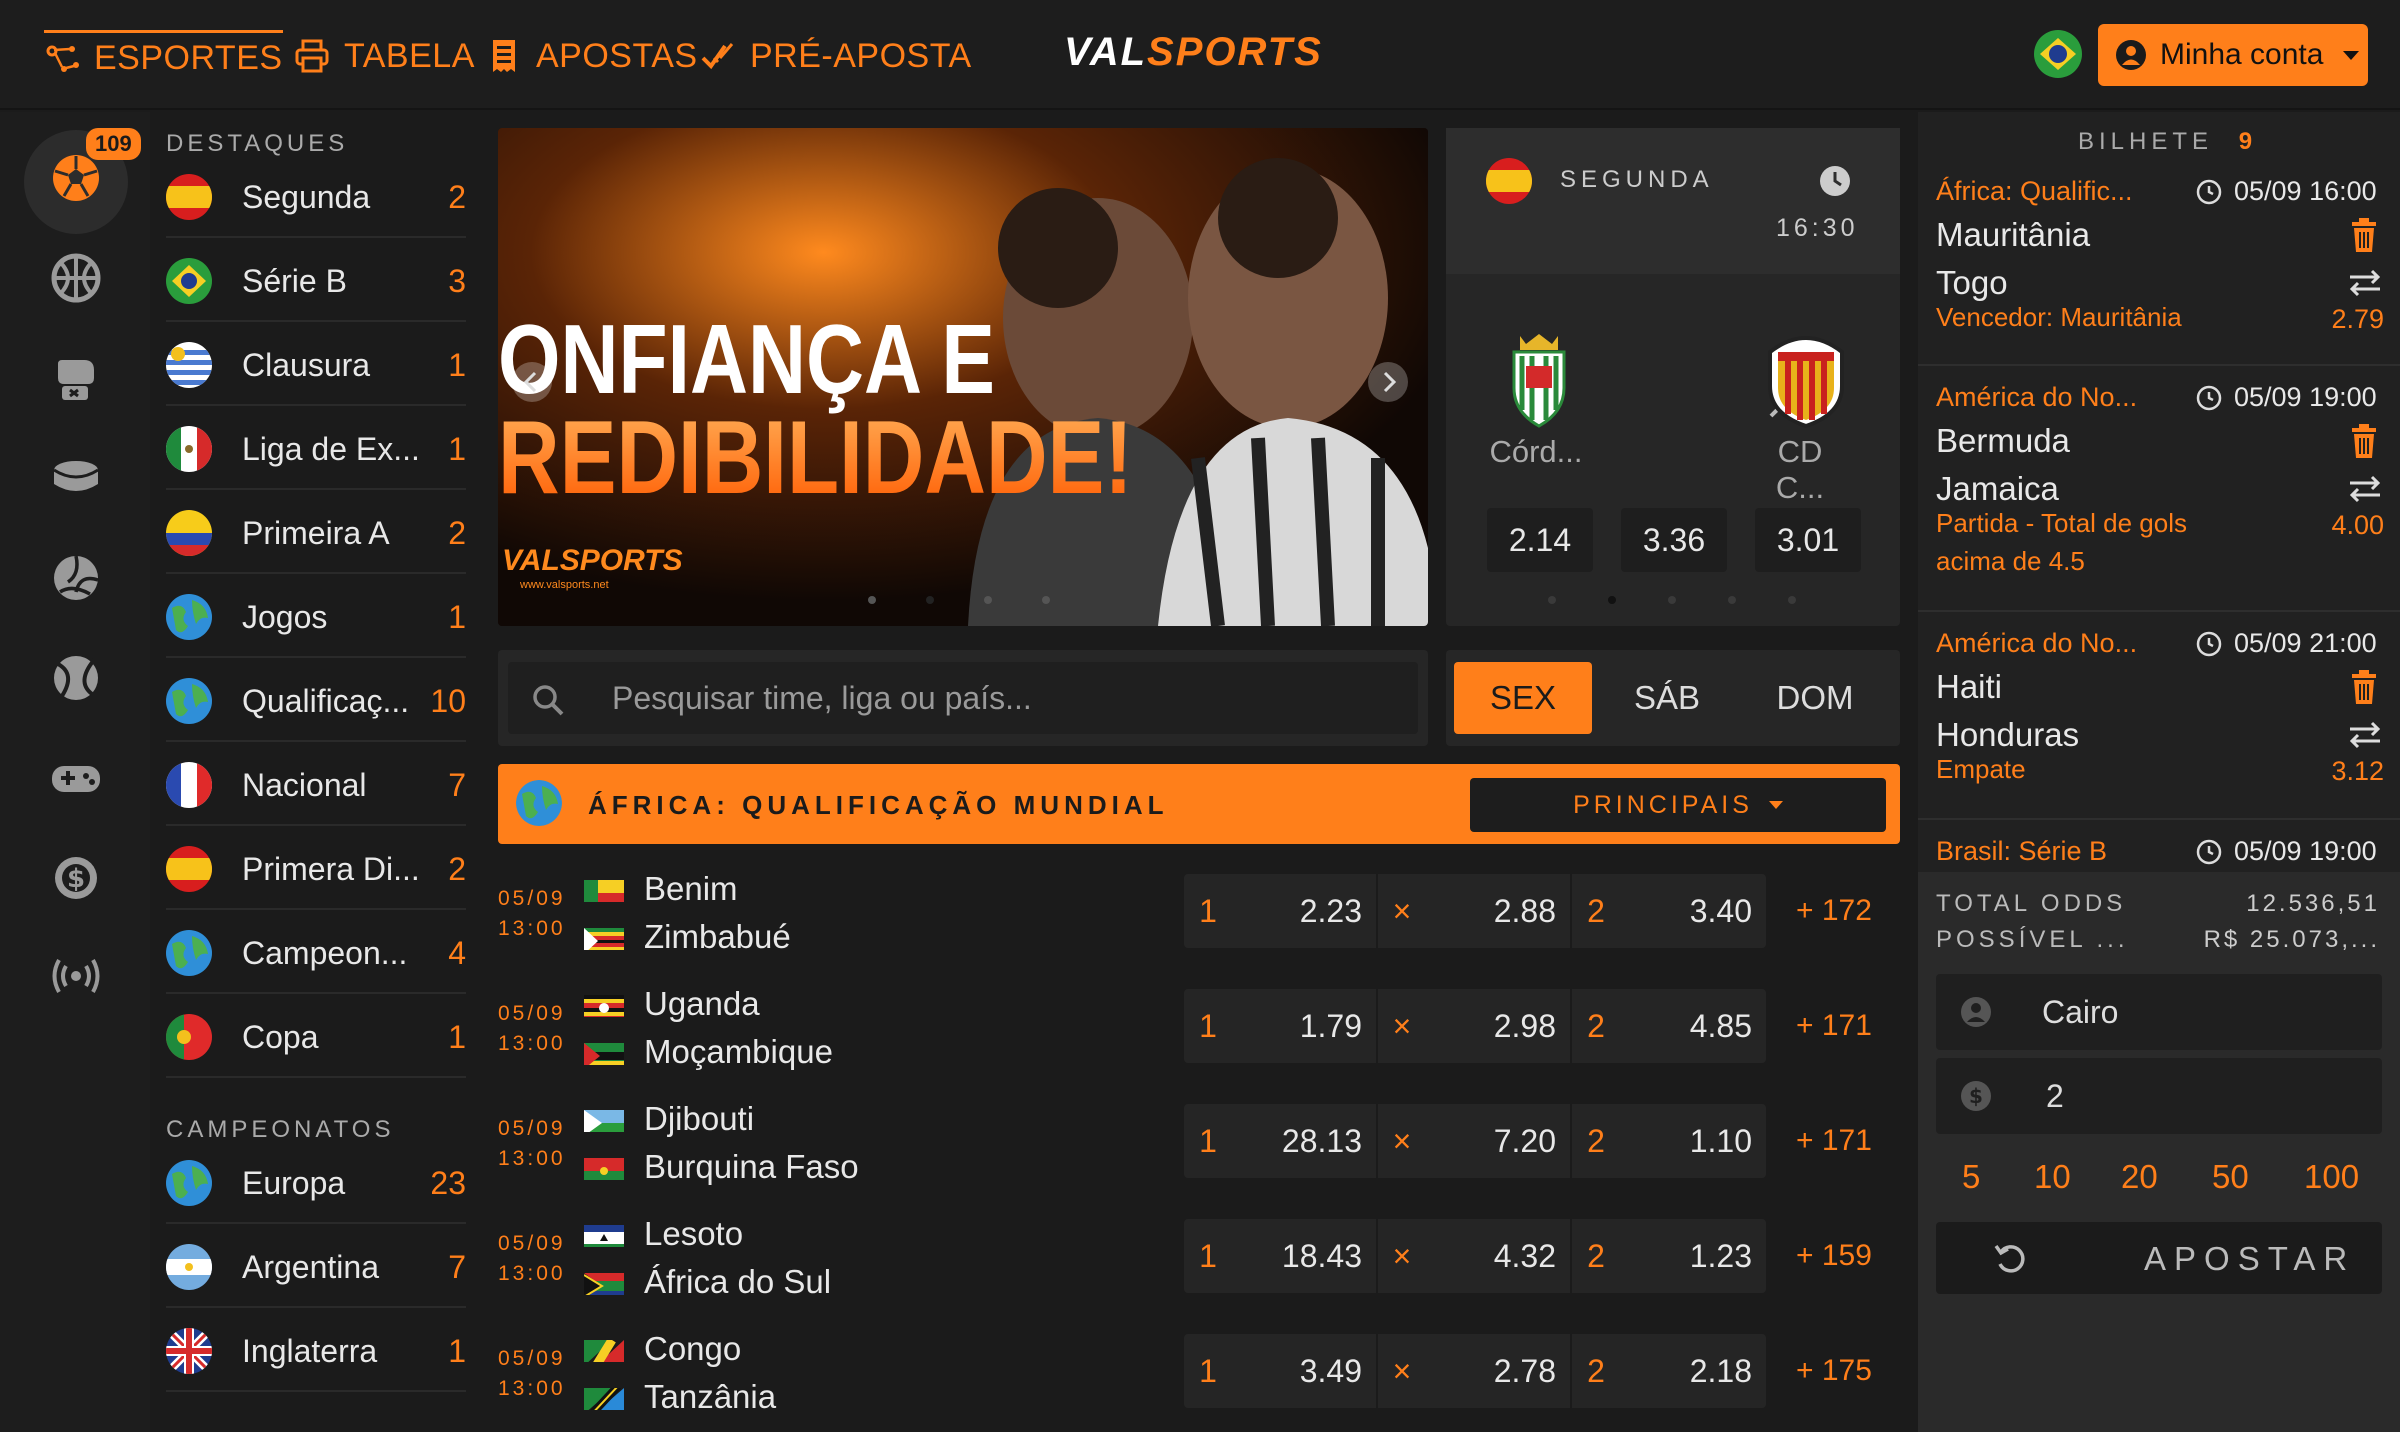 The image size is (2400, 1432). What do you see at coordinates (316, 954) in the screenshot?
I see `destaques-item: Campeon... 4` at bounding box center [316, 954].